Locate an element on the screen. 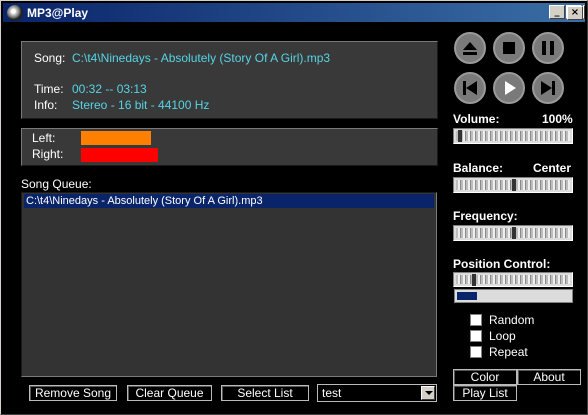 The image size is (588, 415). skip-forward-icon is located at coordinates (548, 88).